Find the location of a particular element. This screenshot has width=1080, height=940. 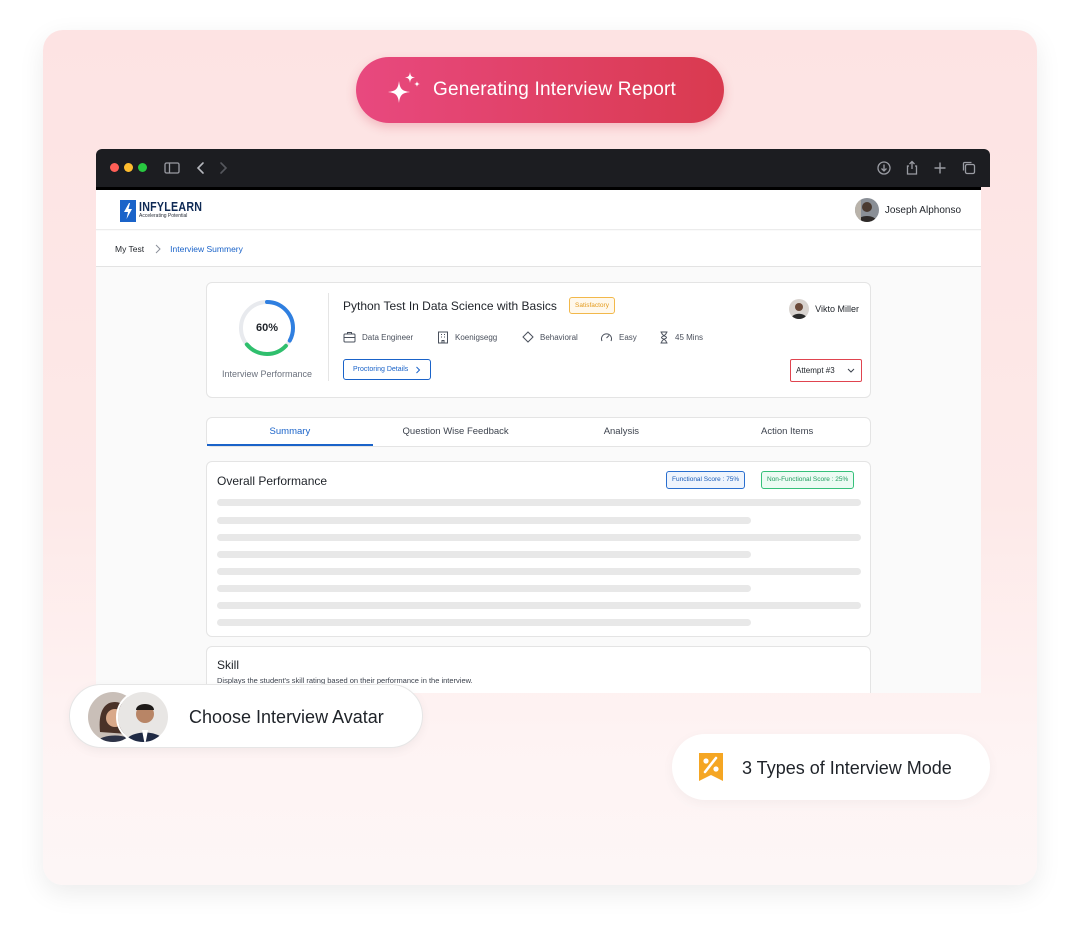

proctoring-details-button: Proctoring Details is located at coordinates (387, 369).